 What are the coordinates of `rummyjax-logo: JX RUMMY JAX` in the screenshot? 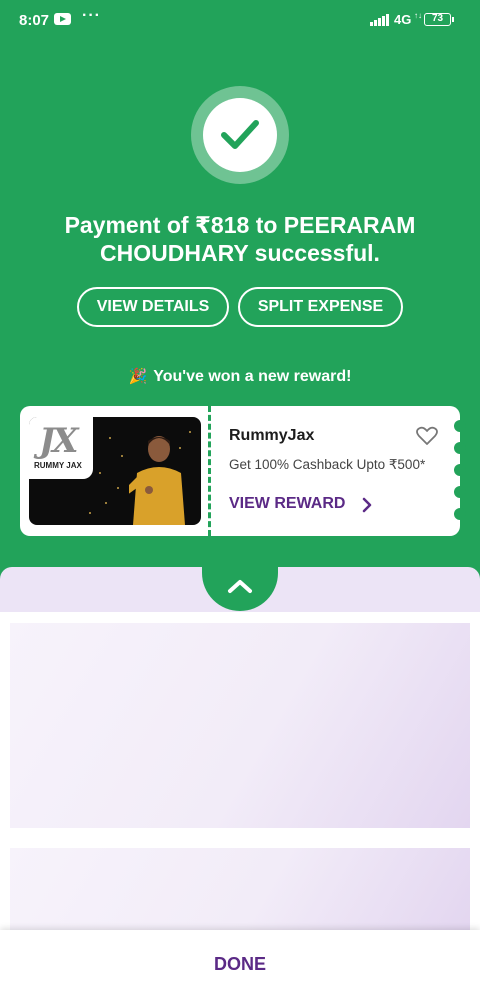 It's located at (61, 448).